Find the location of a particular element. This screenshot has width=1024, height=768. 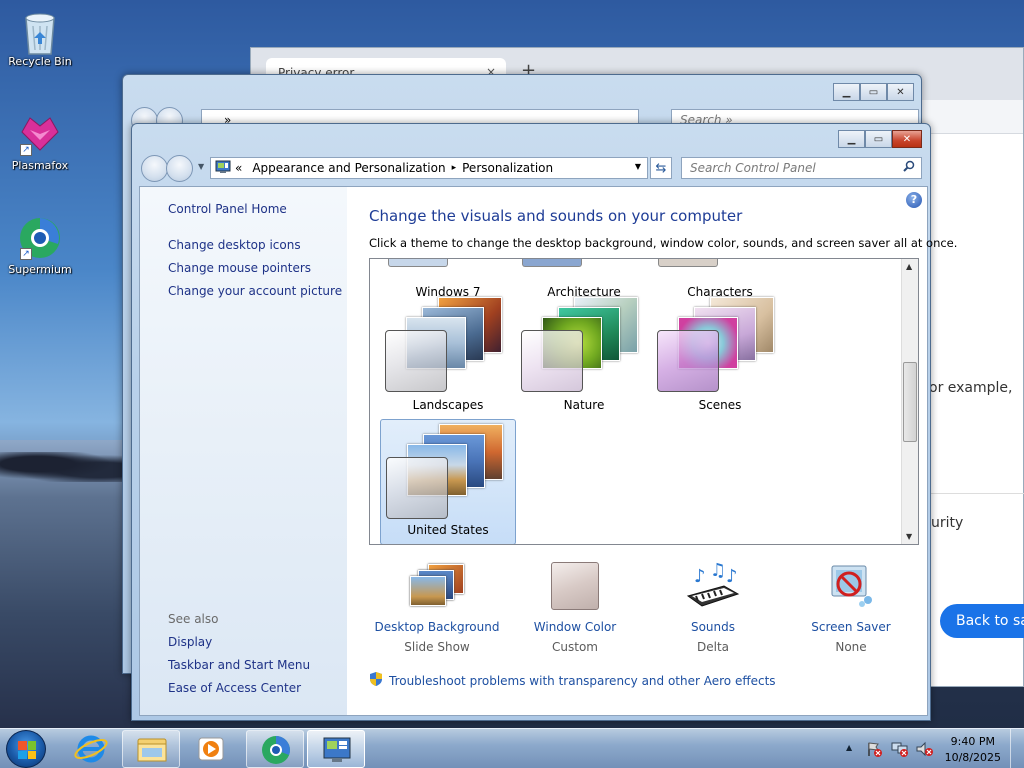

taskbar: ▲ 9:40 PM 10/8/2025 is located at coordinates (512, 748).